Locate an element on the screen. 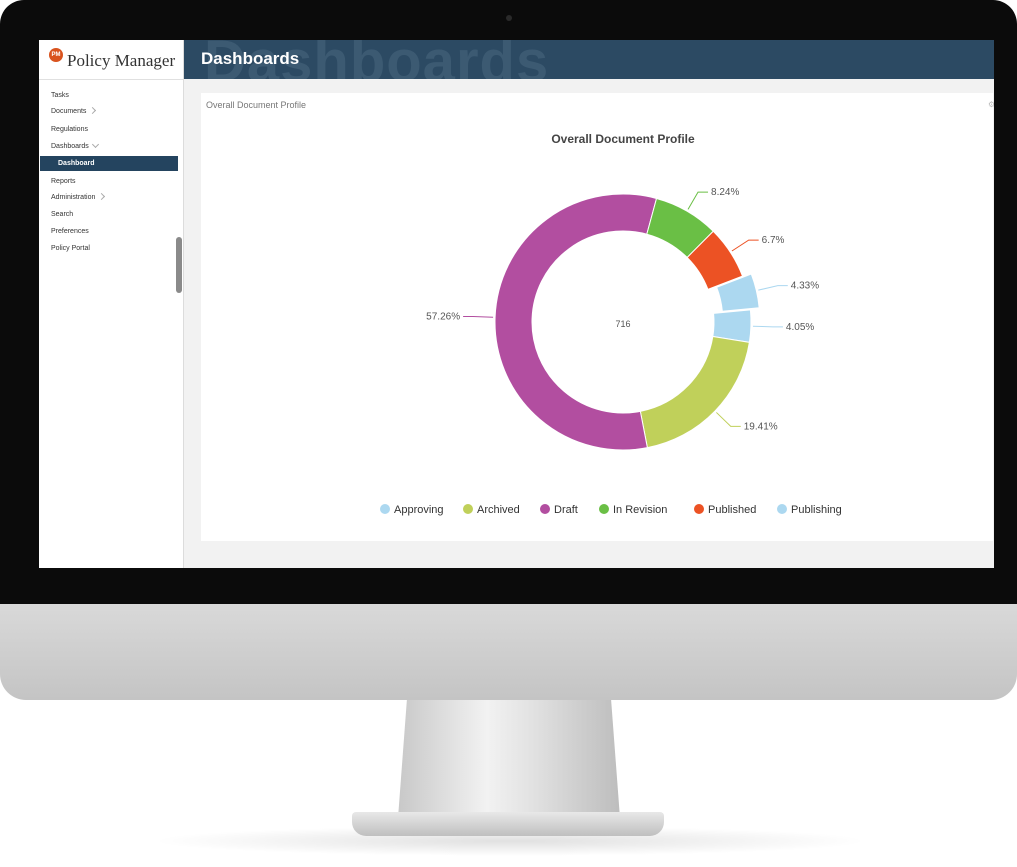 This screenshot has width=1017, height=867. legend-label: Published is located at coordinates (732, 510).